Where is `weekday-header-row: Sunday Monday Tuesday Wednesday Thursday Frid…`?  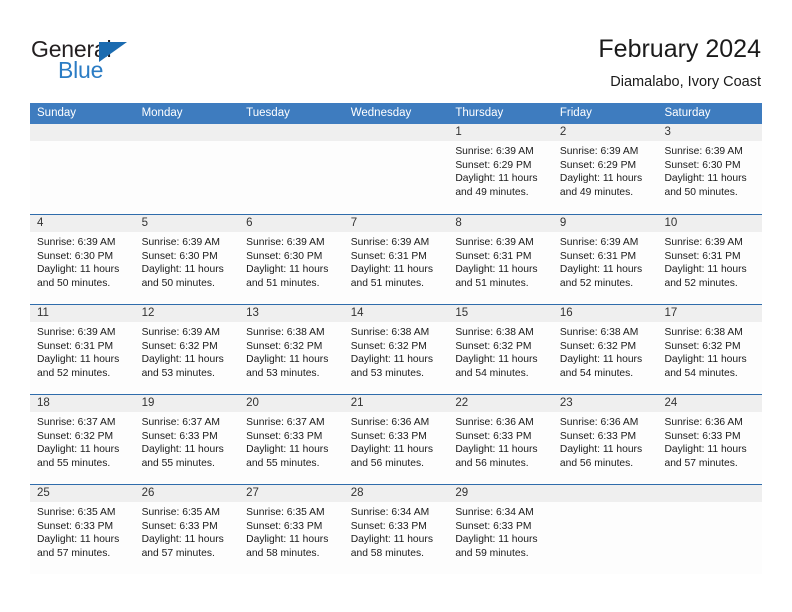
weekday-header-row: Sunday Monday Tuesday Wednesday Thursday Frid… is located at coordinates (396, 113).